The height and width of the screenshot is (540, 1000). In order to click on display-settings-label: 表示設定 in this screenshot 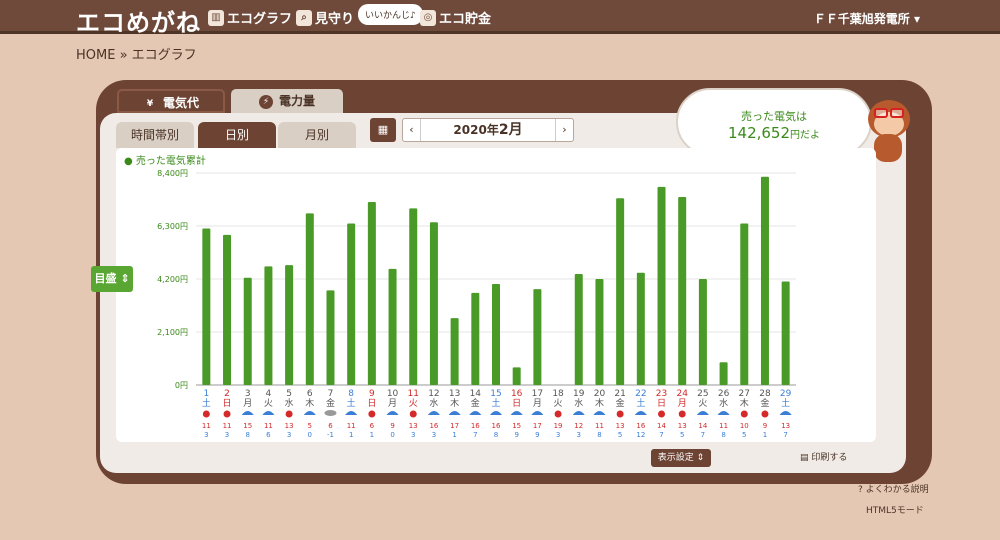, I will do `click(675, 458)`.